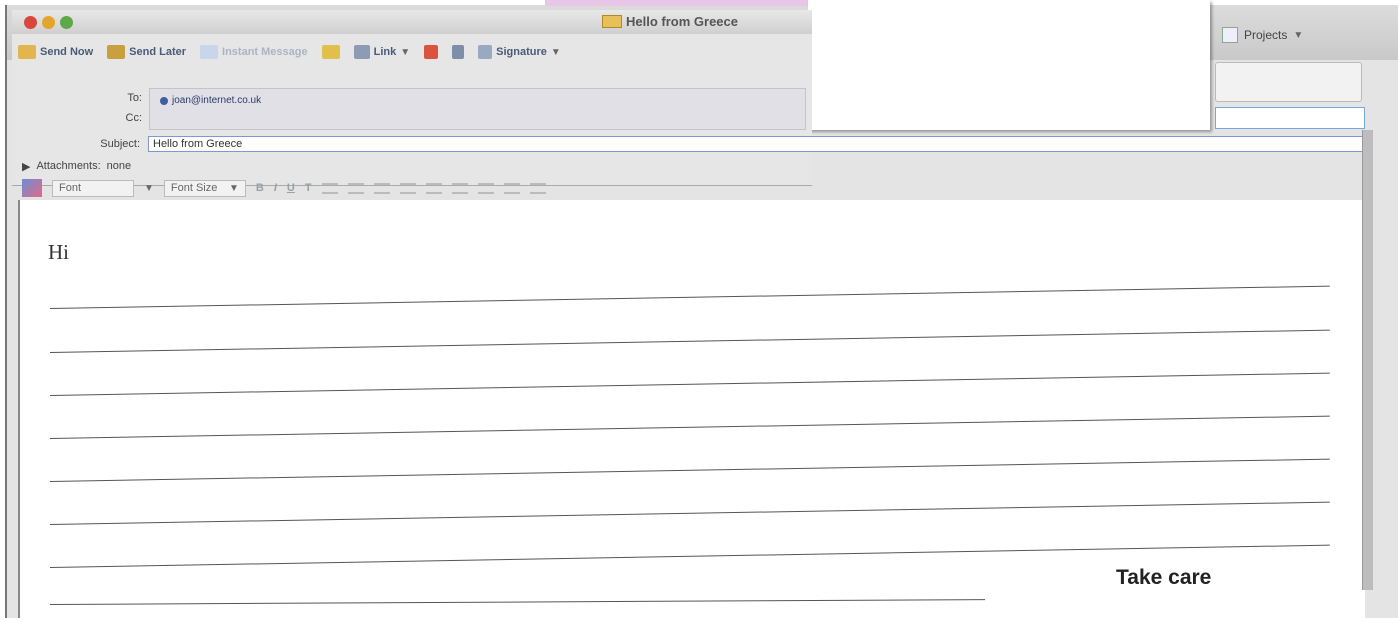 This screenshot has width=1398, height=618. I want to click on close-window-button, so click(30, 22).